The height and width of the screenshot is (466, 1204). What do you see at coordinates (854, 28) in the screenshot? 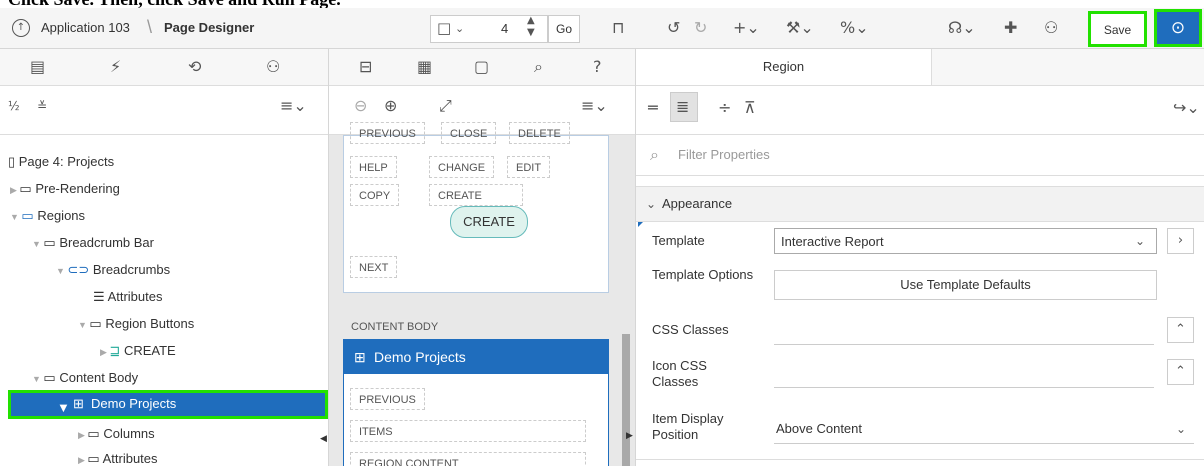
I see `shared-components-icon: %⌄` at bounding box center [854, 28].